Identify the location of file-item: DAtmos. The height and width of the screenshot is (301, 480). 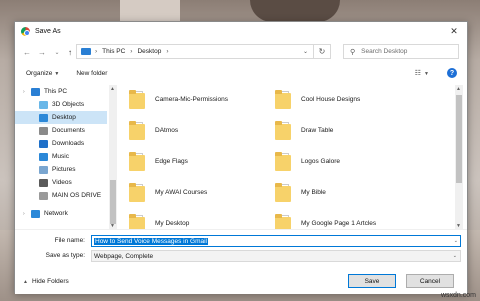
(204, 130).